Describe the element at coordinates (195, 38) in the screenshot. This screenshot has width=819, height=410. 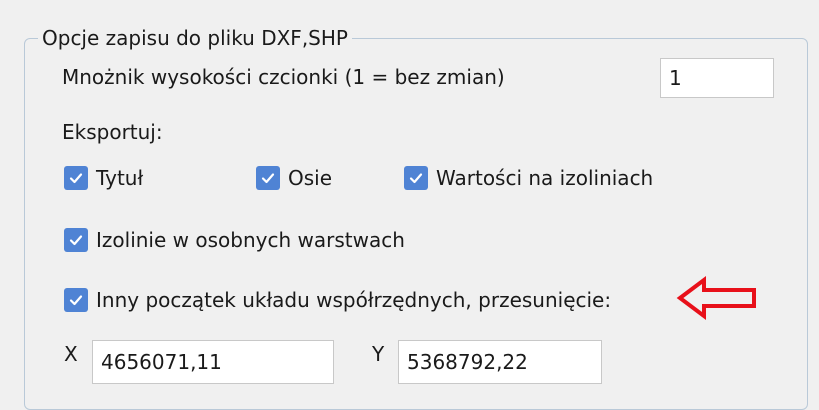
I see `groupbox-title: Opcje zapisu do pliku DXF,SHP` at that location.